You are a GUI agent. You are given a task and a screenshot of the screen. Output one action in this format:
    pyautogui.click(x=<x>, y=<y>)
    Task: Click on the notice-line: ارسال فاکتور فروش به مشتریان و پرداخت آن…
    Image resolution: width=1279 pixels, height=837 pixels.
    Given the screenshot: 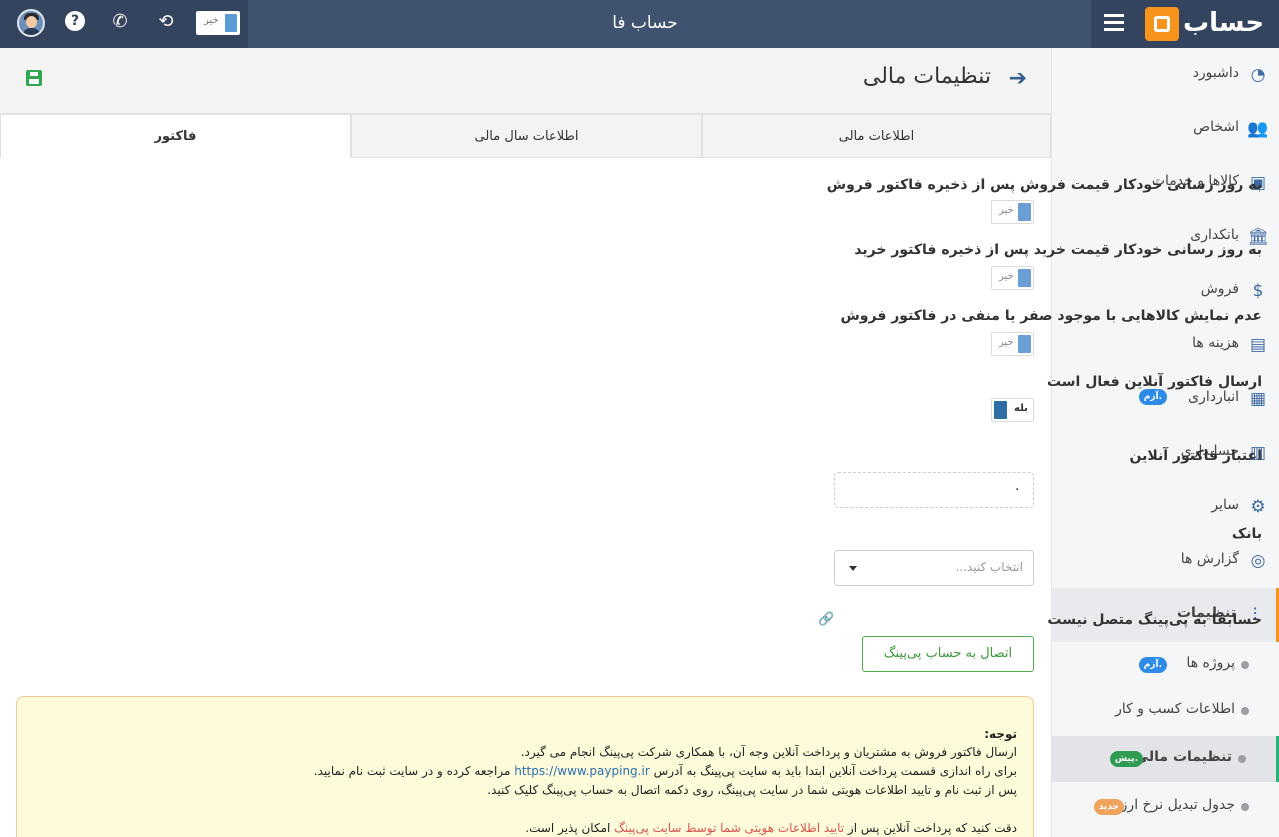 What is the action you would take?
    pyautogui.click(x=768, y=752)
    